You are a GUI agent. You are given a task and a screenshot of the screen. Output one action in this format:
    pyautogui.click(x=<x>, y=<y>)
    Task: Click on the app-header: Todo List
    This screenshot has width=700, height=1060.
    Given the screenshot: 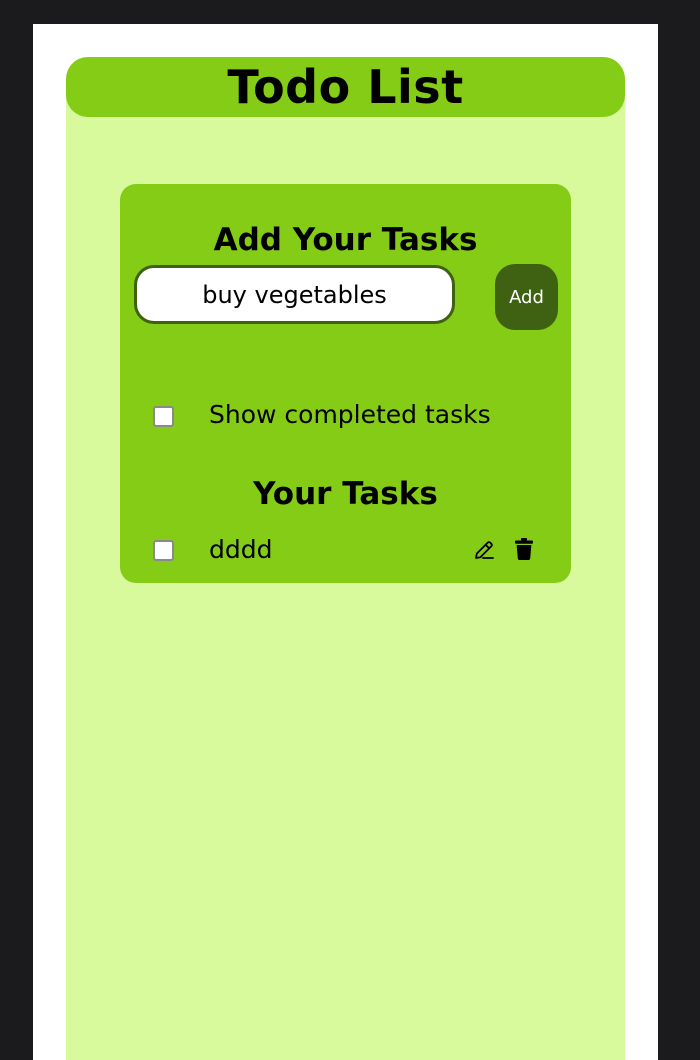 What is the action you would take?
    pyautogui.click(x=345, y=87)
    